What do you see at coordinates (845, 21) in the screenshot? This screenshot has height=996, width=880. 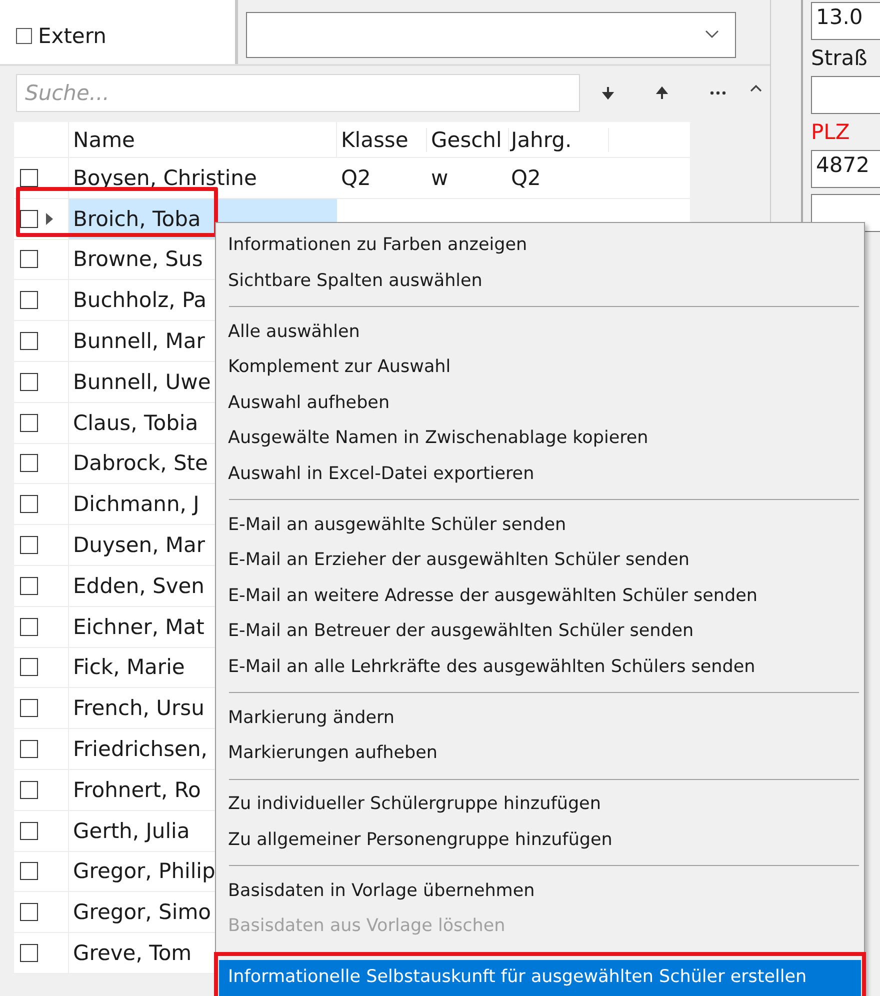 I see `input-field: 13.0` at bounding box center [845, 21].